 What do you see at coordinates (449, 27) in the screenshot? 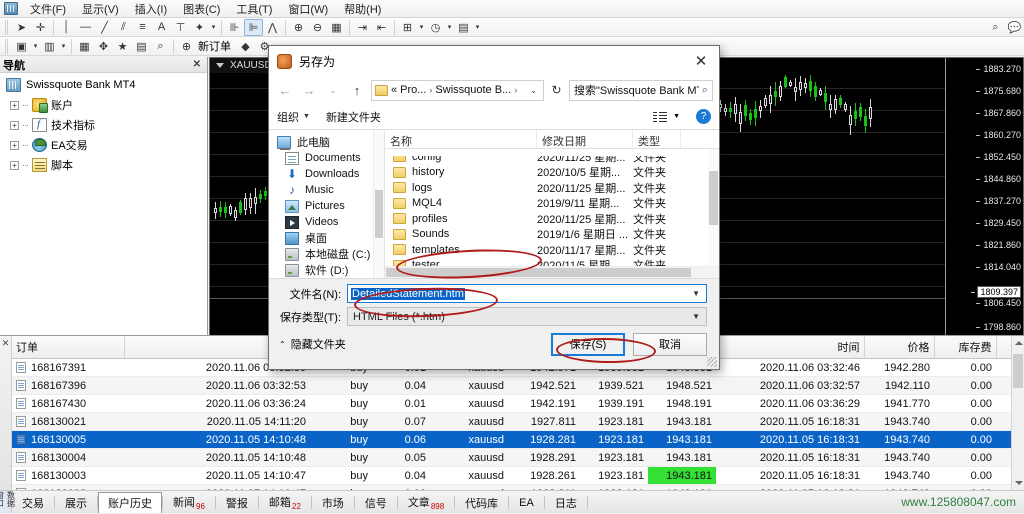
I see `timeframe-caret-icon: ▾` at bounding box center [449, 27].